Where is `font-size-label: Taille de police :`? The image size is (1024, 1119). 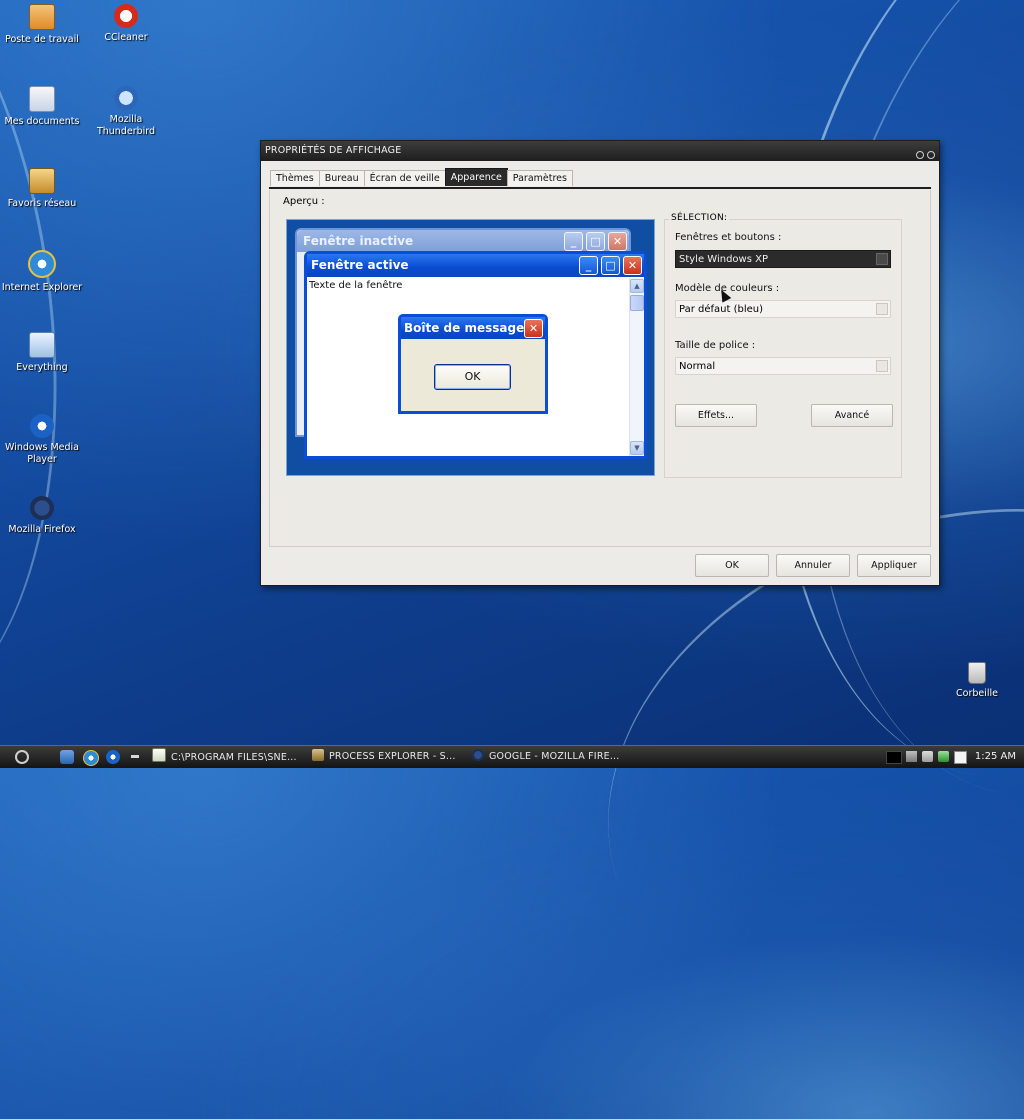
font-size-label: Taille de police : is located at coordinates (715, 345).